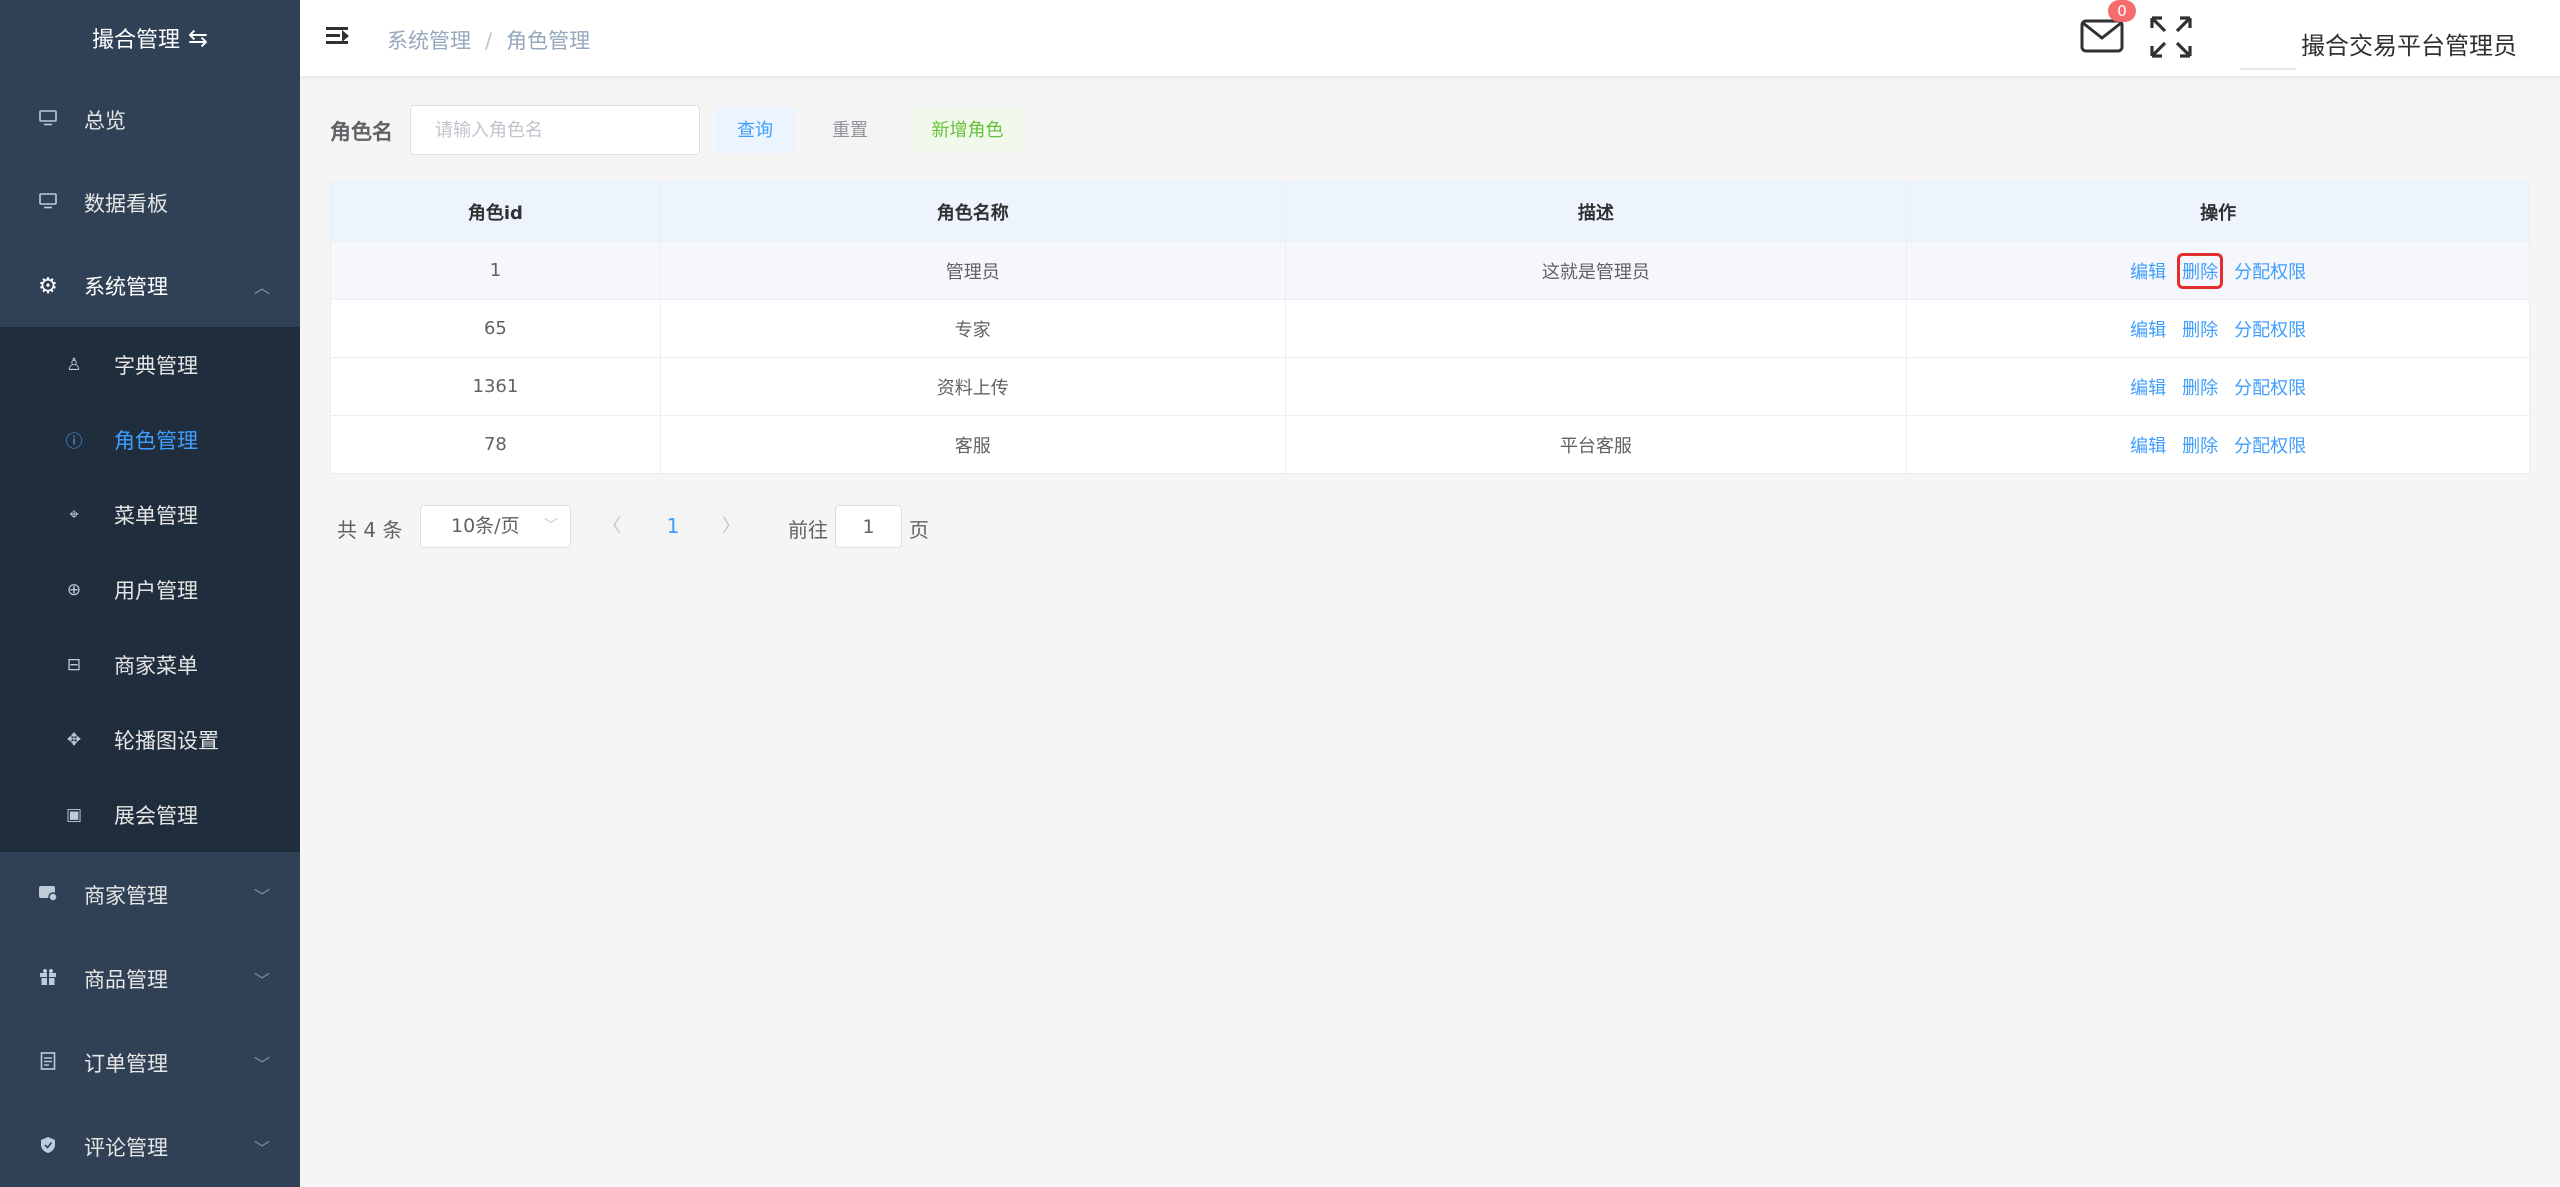 Image resolution: width=2560 pixels, height=1187 pixels. Describe the element at coordinates (2218, 211) in the screenshot. I see `column-header-actions: 操作` at that location.